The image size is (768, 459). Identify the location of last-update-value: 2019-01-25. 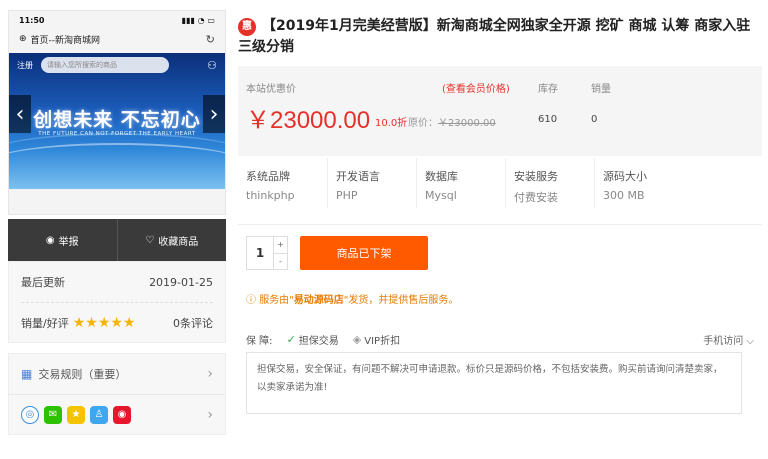
(181, 282).